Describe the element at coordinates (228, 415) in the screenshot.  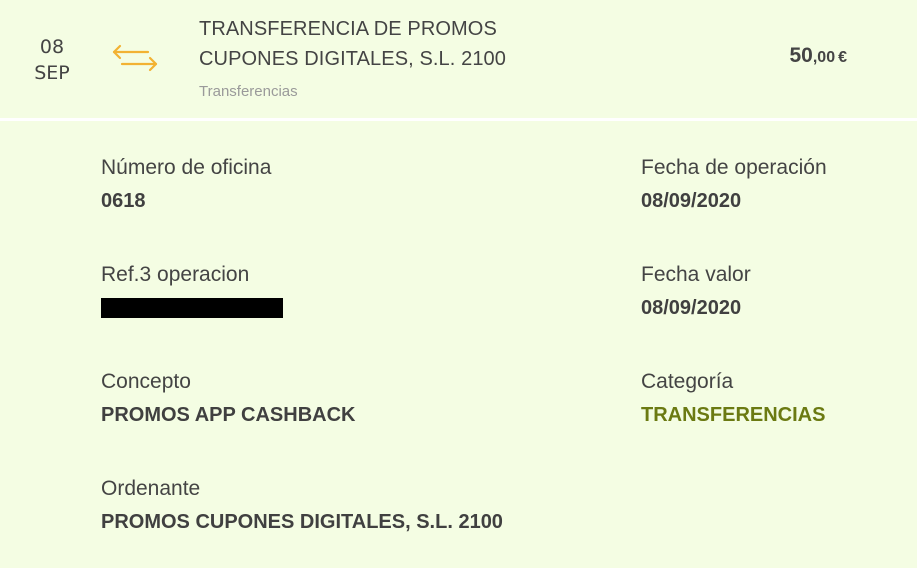
I see `concept-value: PROMOS APP CASHBACK` at that location.